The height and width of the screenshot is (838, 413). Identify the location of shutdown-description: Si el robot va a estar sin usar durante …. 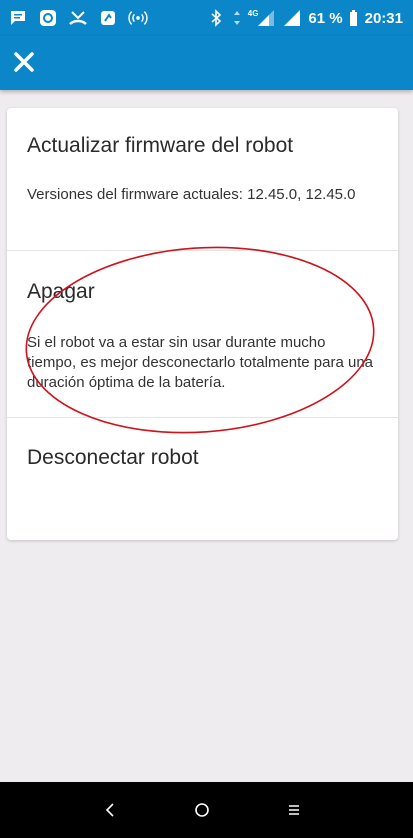
(200, 362).